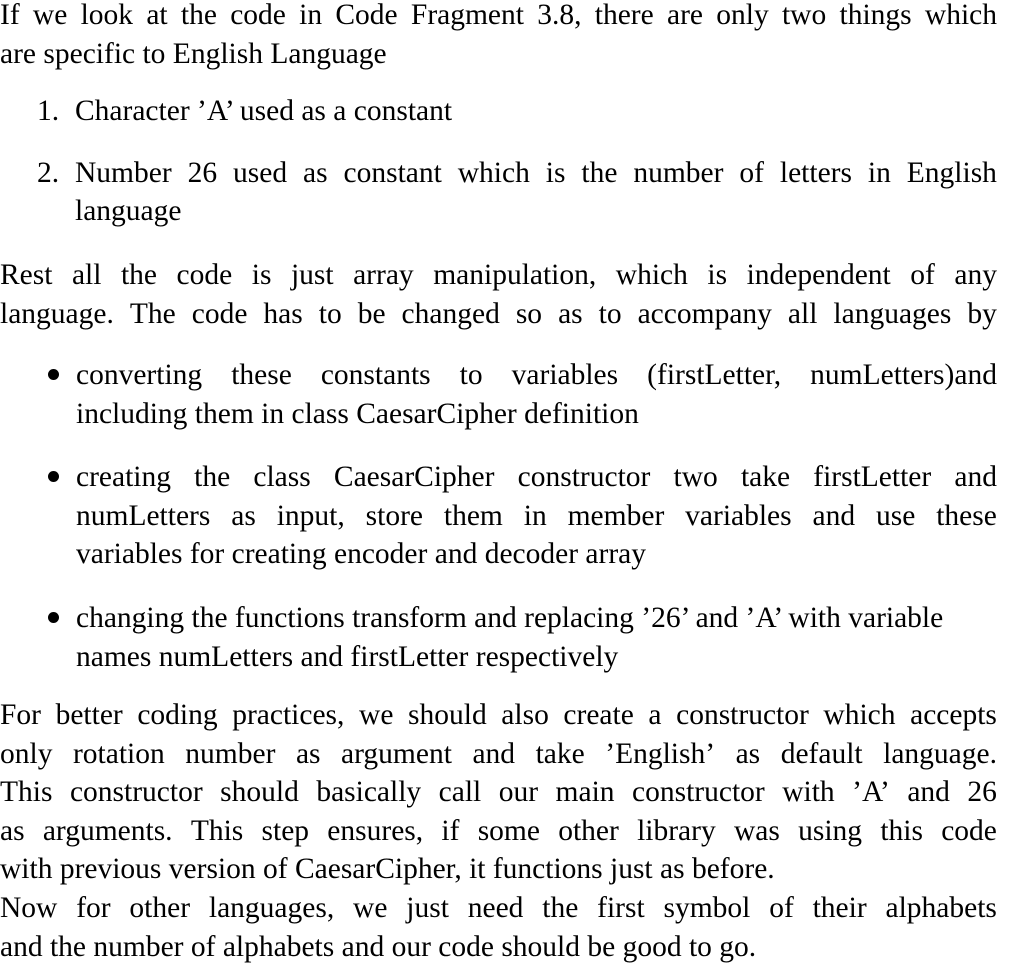 This screenshot has width=1018, height=966. I want to click on word: some, so click(508, 830).